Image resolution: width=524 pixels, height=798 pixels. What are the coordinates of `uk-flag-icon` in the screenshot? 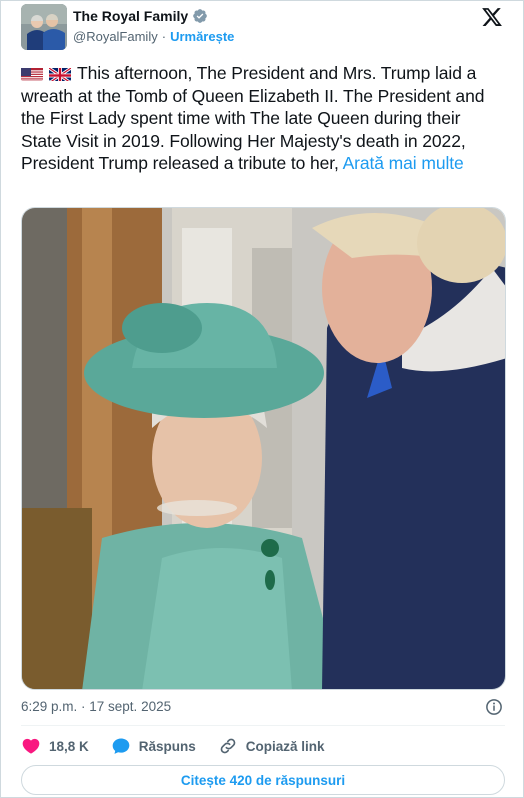 It's located at (60, 73).